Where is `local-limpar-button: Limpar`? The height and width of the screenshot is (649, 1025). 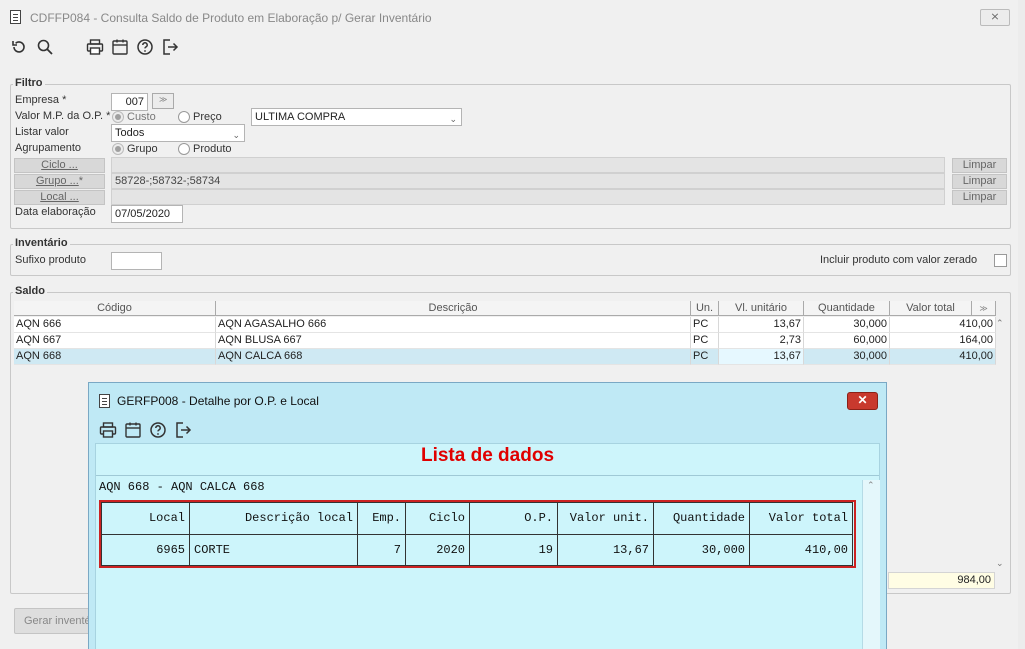 local-limpar-button: Limpar is located at coordinates (979, 197).